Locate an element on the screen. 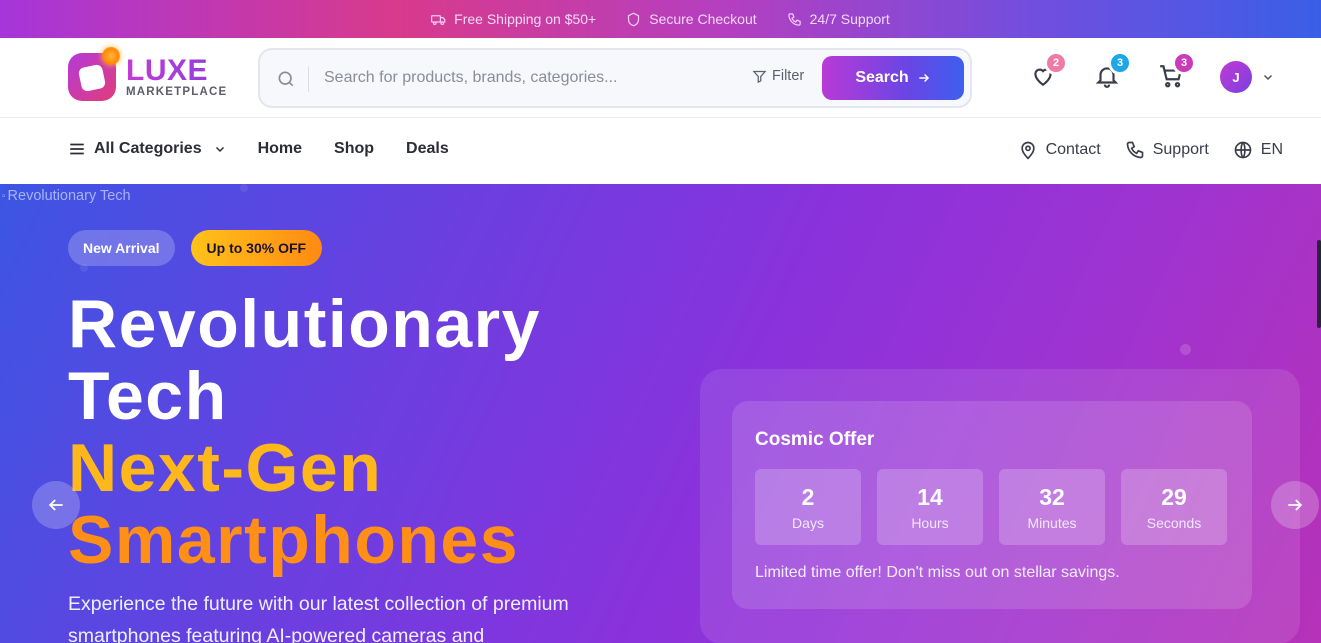  promo-free-shipping: Free Shipping on $50+ is located at coordinates (513, 19).